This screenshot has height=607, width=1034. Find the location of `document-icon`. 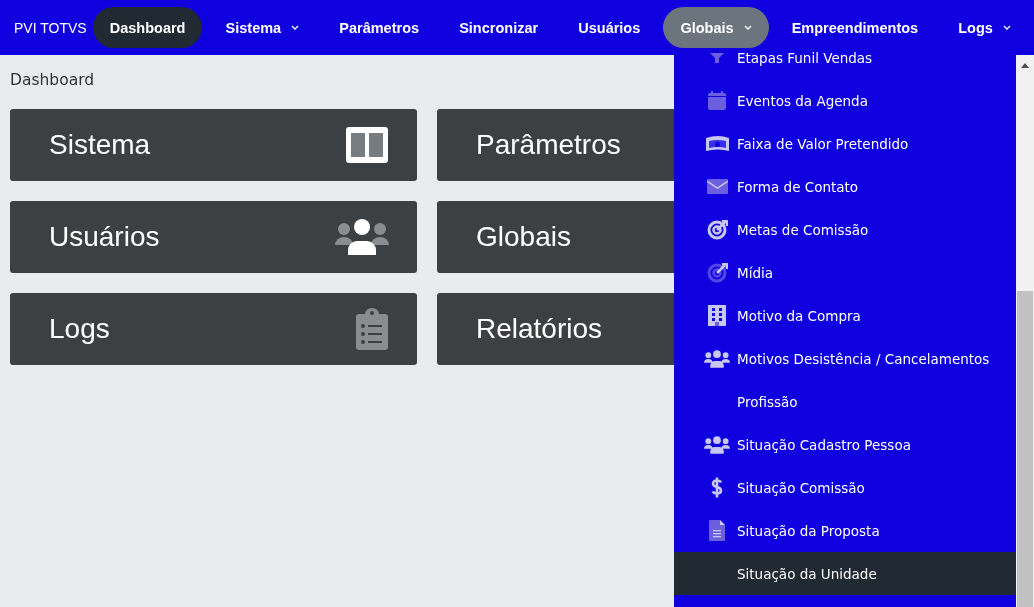

document-icon is located at coordinates (717, 530).